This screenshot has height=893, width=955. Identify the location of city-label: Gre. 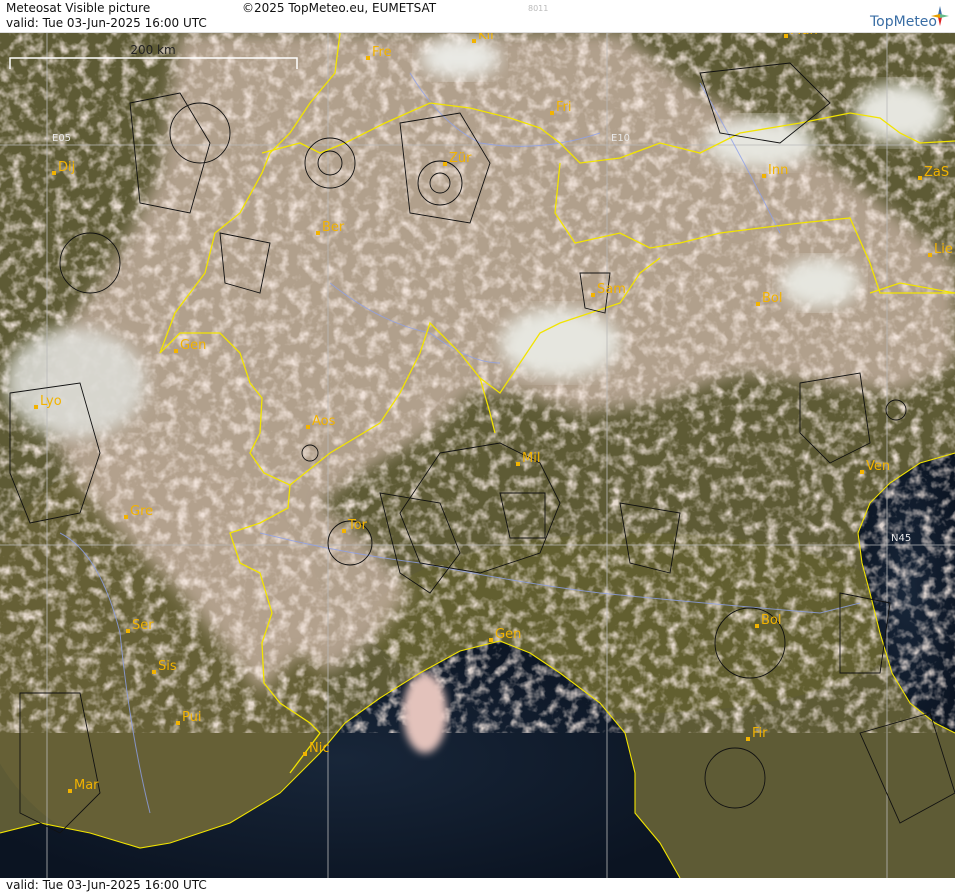
(141, 511).